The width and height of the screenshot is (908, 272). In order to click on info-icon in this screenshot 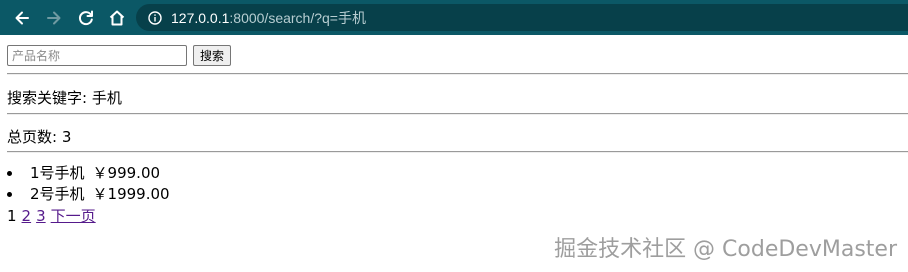, I will do `click(155, 17)`.